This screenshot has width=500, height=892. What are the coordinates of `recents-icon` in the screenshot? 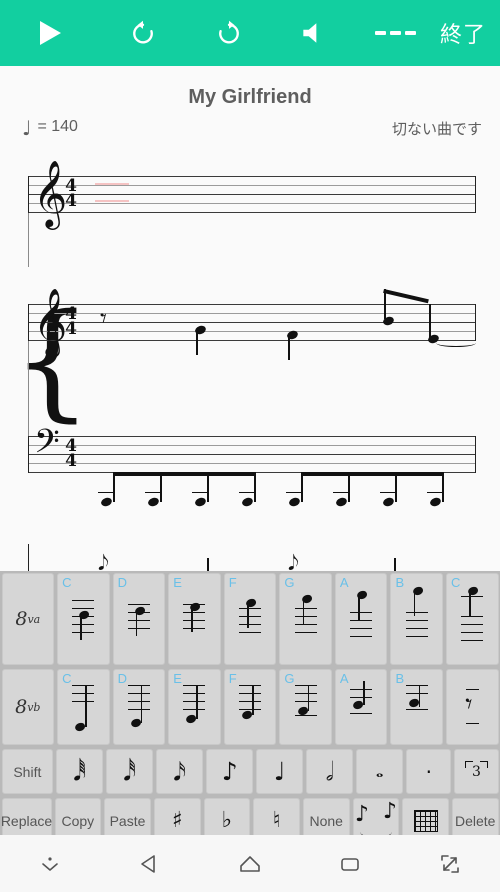 It's located at (350, 864).